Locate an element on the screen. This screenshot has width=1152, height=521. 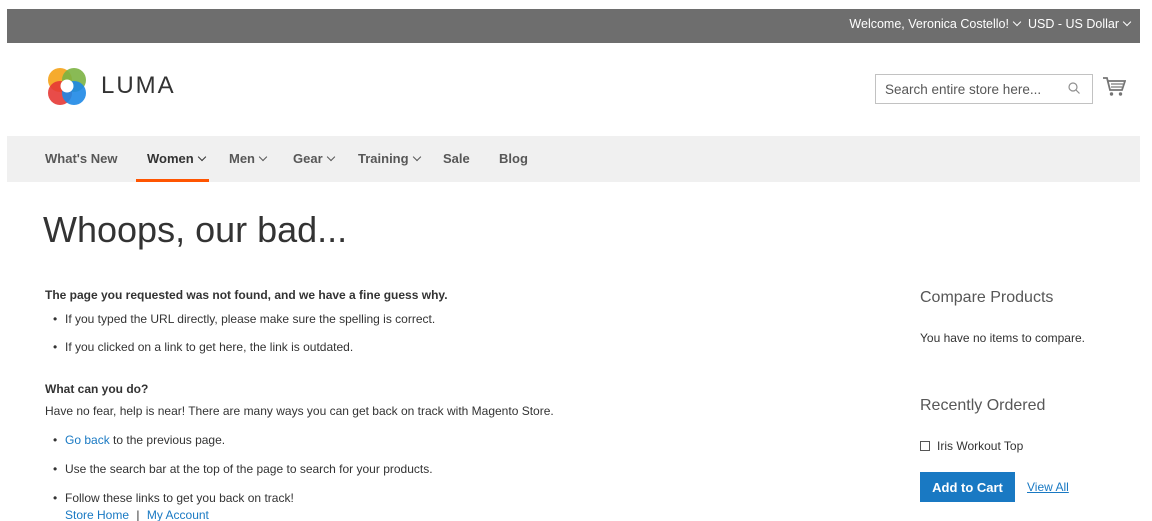
nav-item-label: Gear is located at coordinates (308, 158).